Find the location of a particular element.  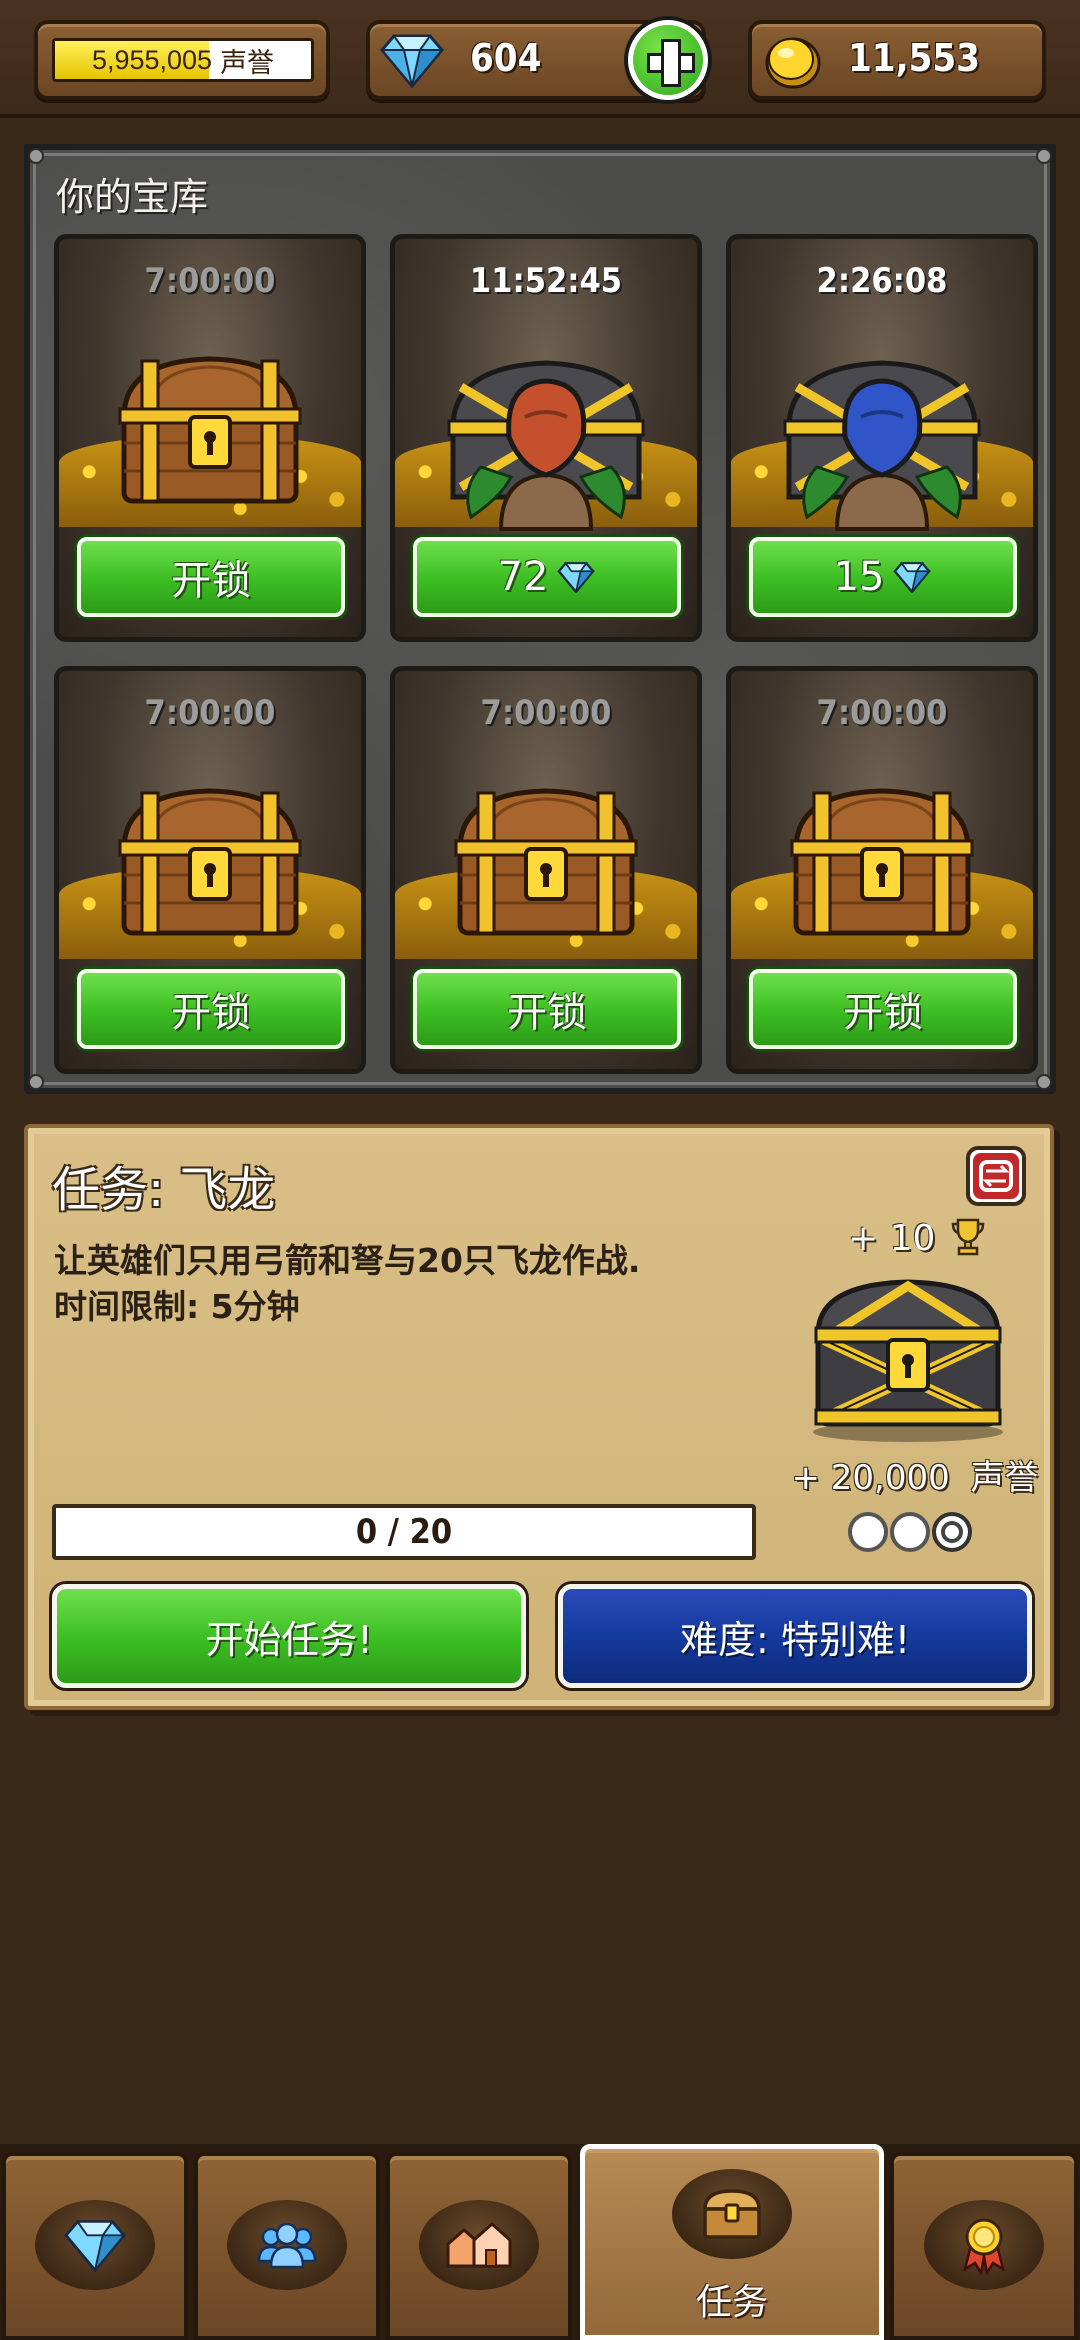

quest-objective: 让英雄们只用弓箭和弩与20只飞龙作战. is located at coordinates (347, 1260).